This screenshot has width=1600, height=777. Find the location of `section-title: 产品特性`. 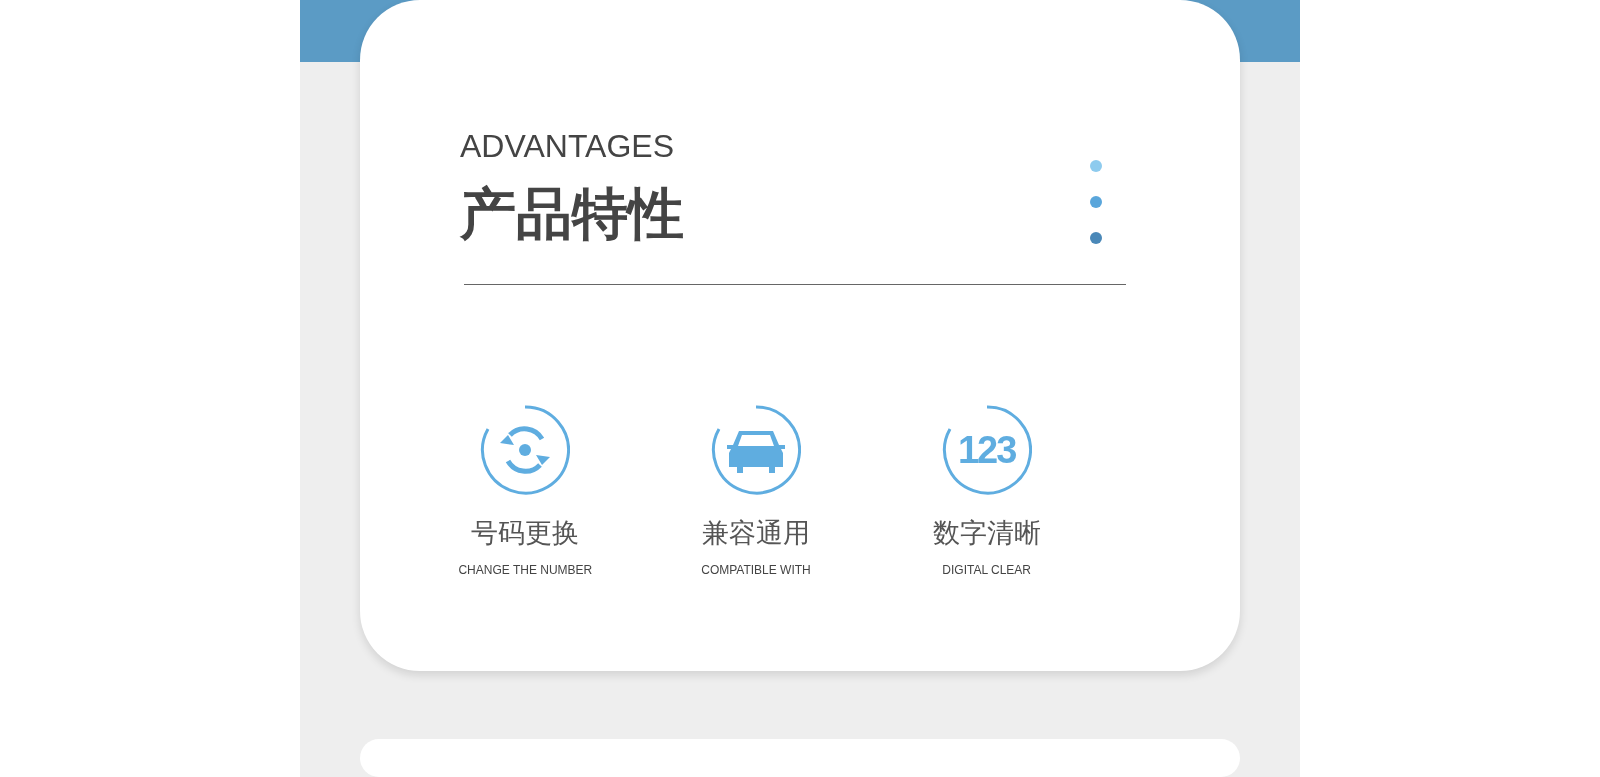

section-title: 产品特性 is located at coordinates (572, 214).